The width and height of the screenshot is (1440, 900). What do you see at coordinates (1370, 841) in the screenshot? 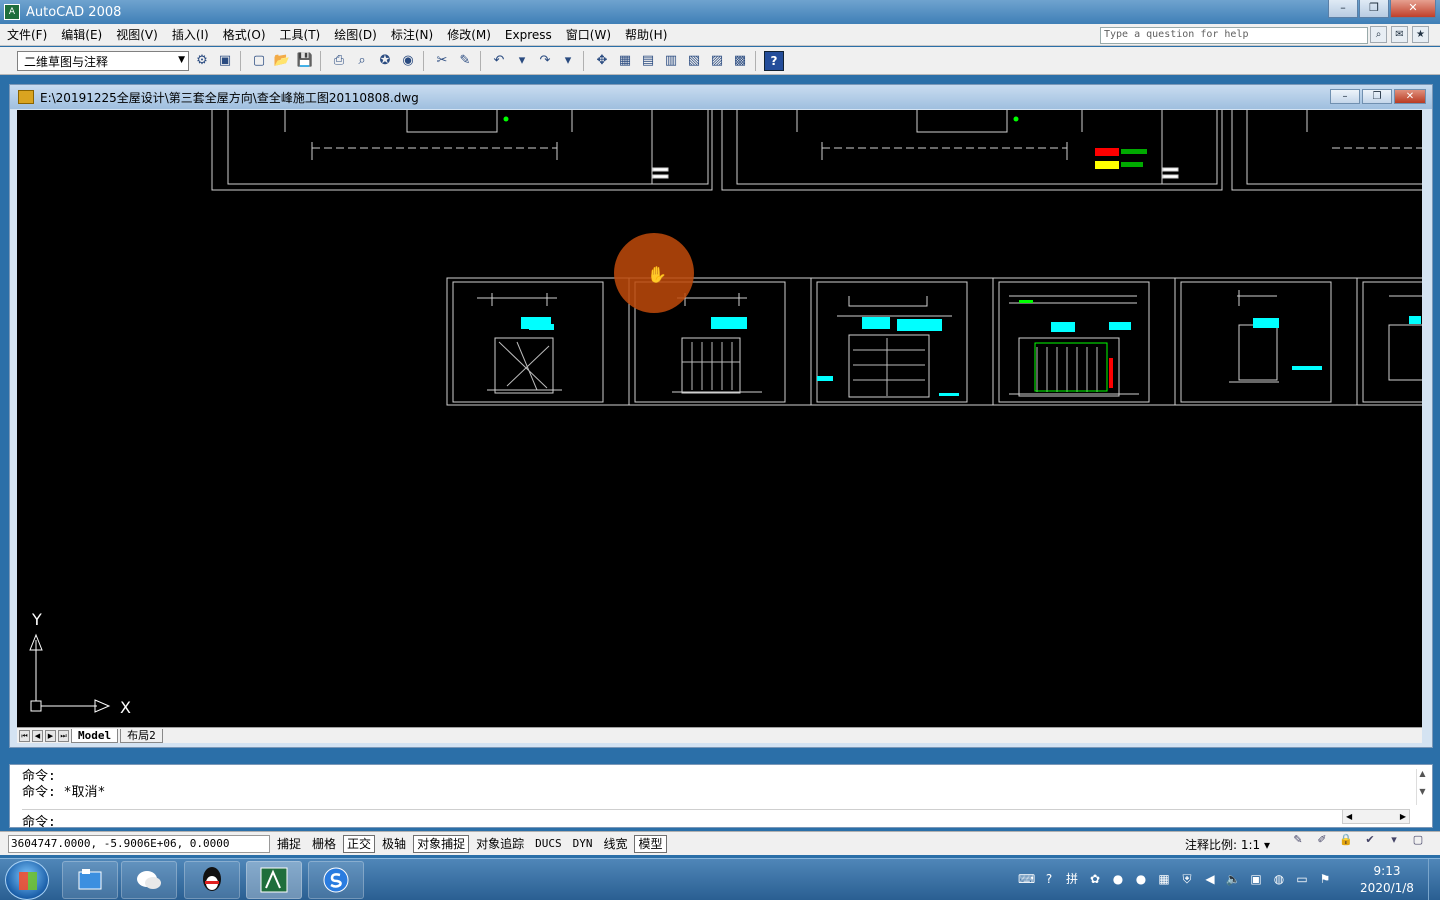
I see `tray-settings-icon: ✔` at bounding box center [1370, 841].